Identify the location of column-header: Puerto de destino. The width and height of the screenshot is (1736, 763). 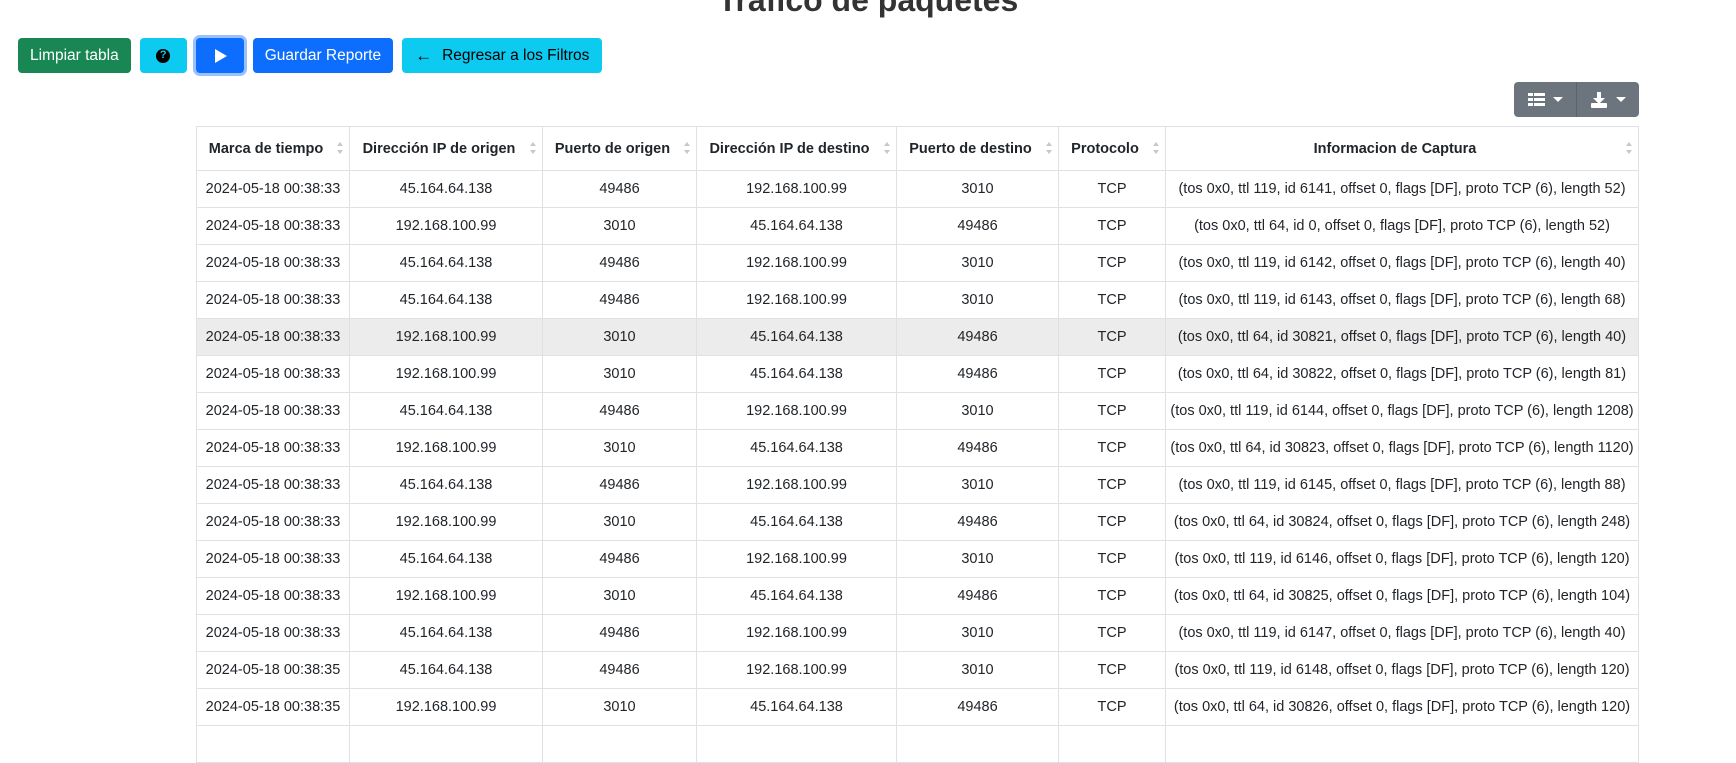
(977, 148).